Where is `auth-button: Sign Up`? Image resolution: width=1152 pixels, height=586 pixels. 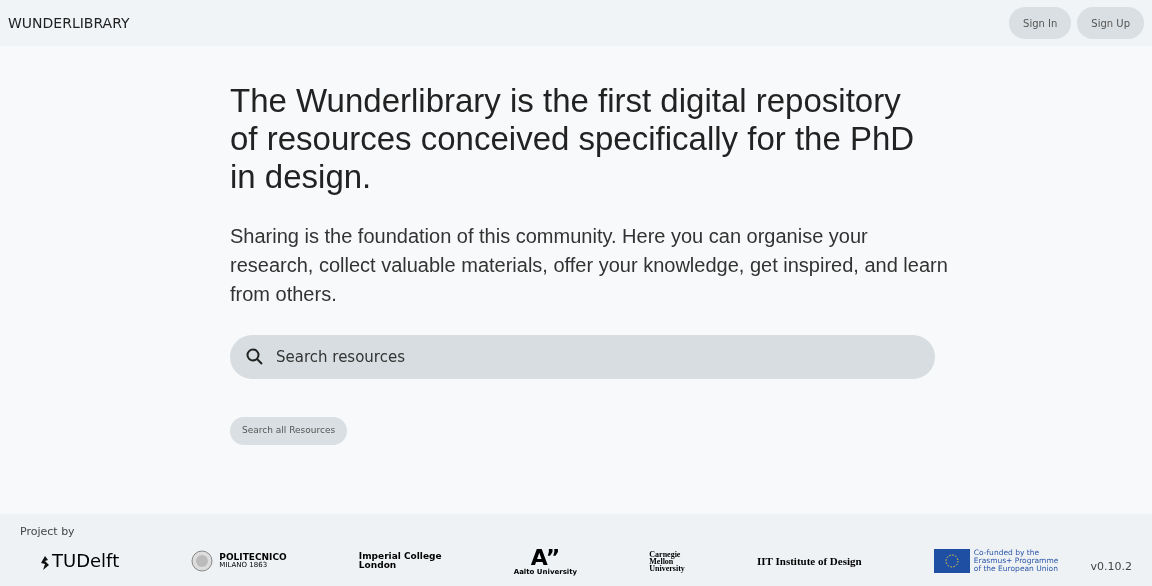
auth-button: Sign Up is located at coordinates (1110, 23).